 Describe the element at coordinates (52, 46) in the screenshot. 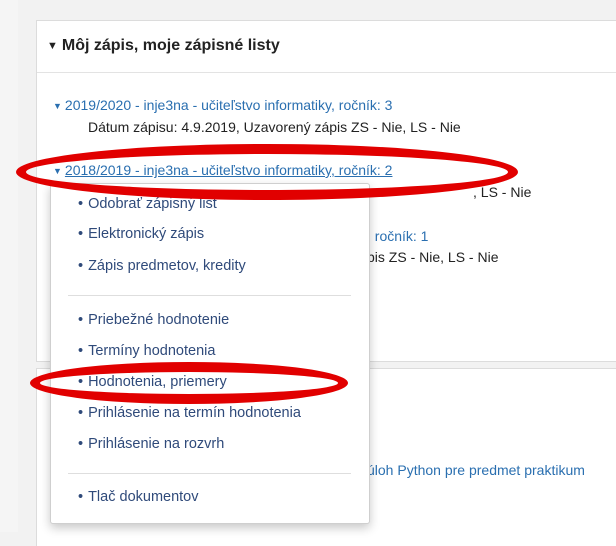

I see `collapse-triangle-icon: ▼` at that location.